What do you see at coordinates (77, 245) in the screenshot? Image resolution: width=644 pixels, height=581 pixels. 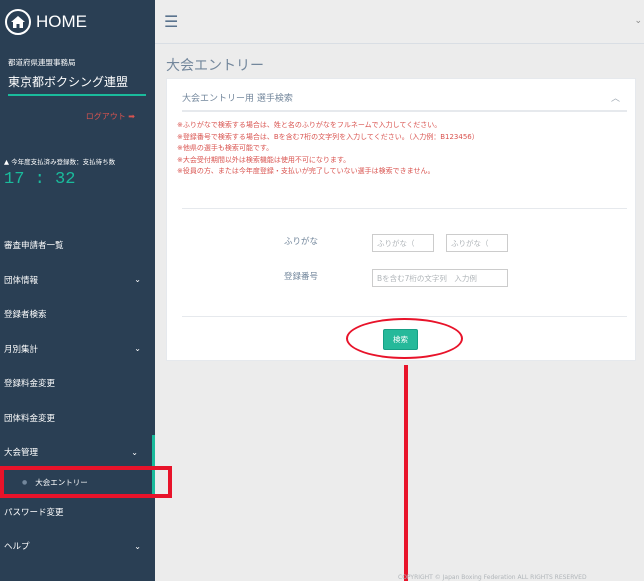 I see `sidebar-item-review-applicants: 審査申請者一覧` at bounding box center [77, 245].